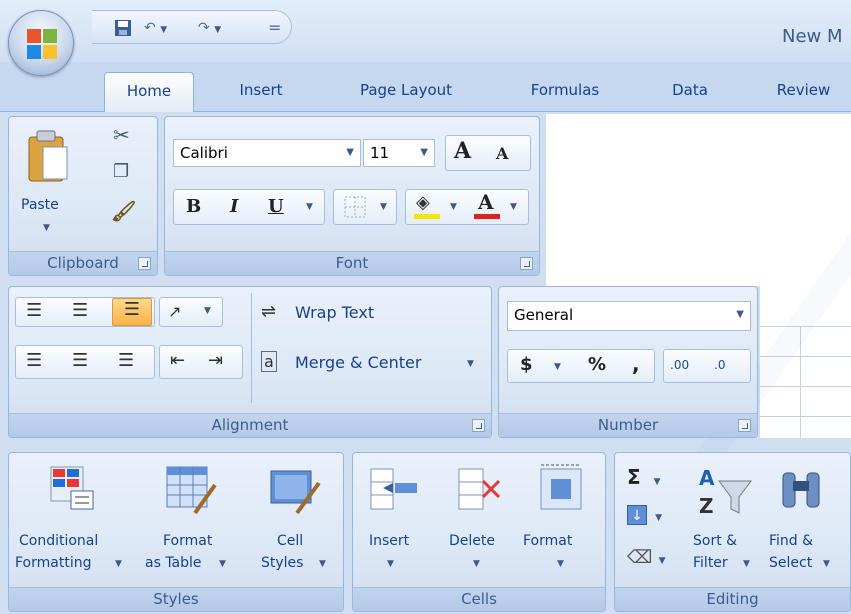  I want to click on shrink-font-button: A, so click(502, 153).